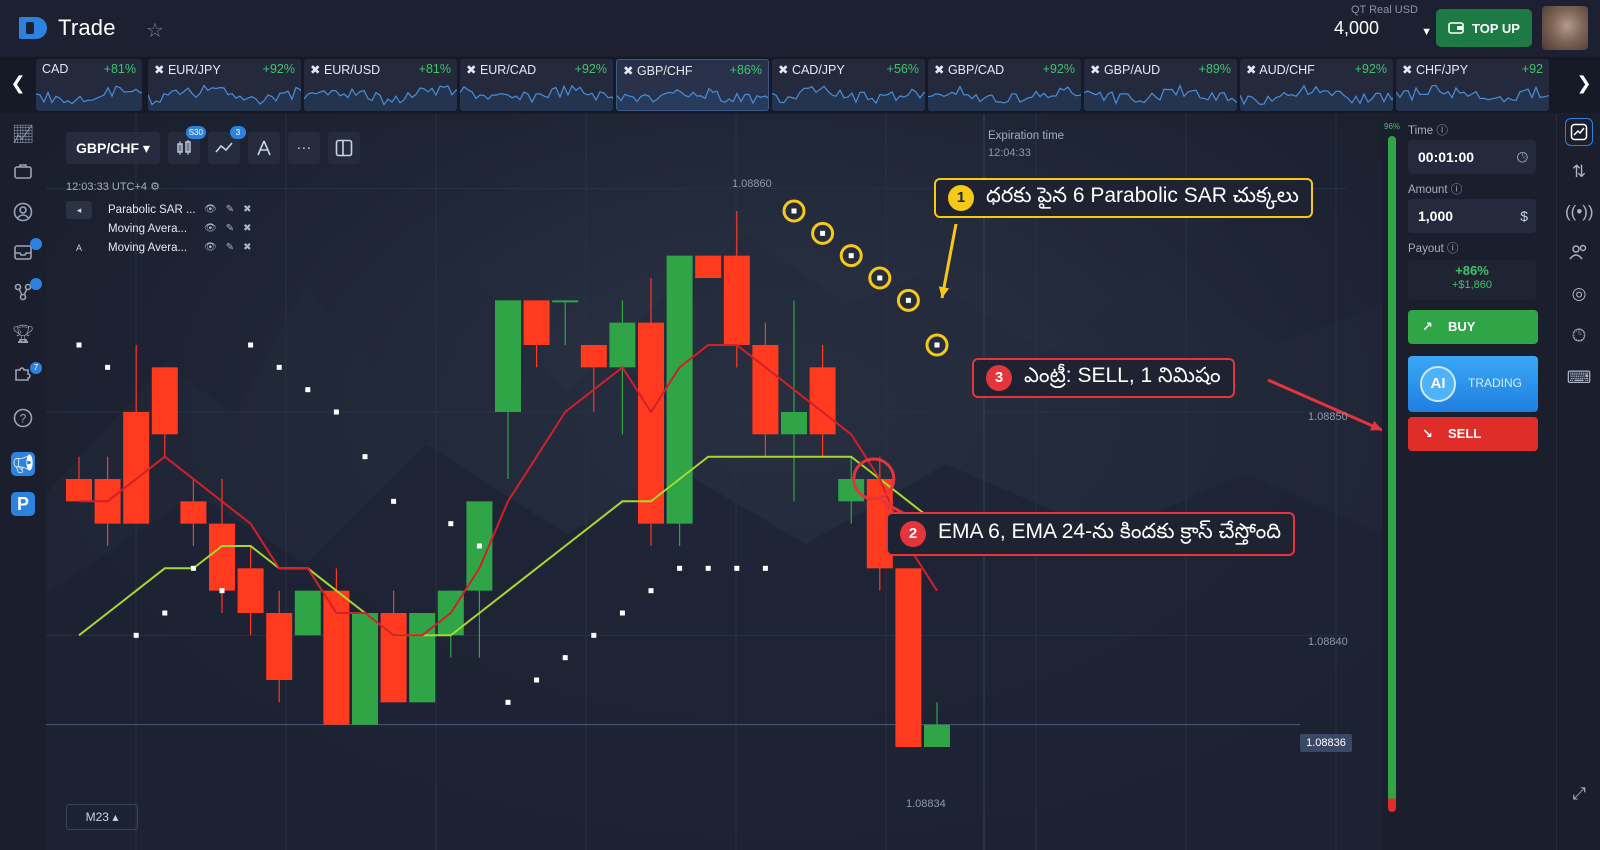  What do you see at coordinates (79, 229) in the screenshot?
I see `indicator-toggle` at bounding box center [79, 229].